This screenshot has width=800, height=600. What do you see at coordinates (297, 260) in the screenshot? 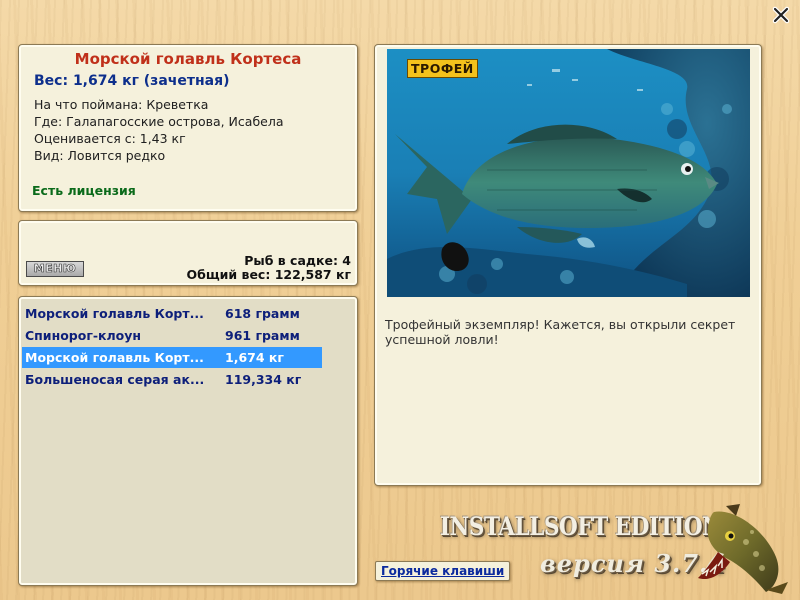
I see `fish-count: Рыб в садке: 4` at bounding box center [297, 260].